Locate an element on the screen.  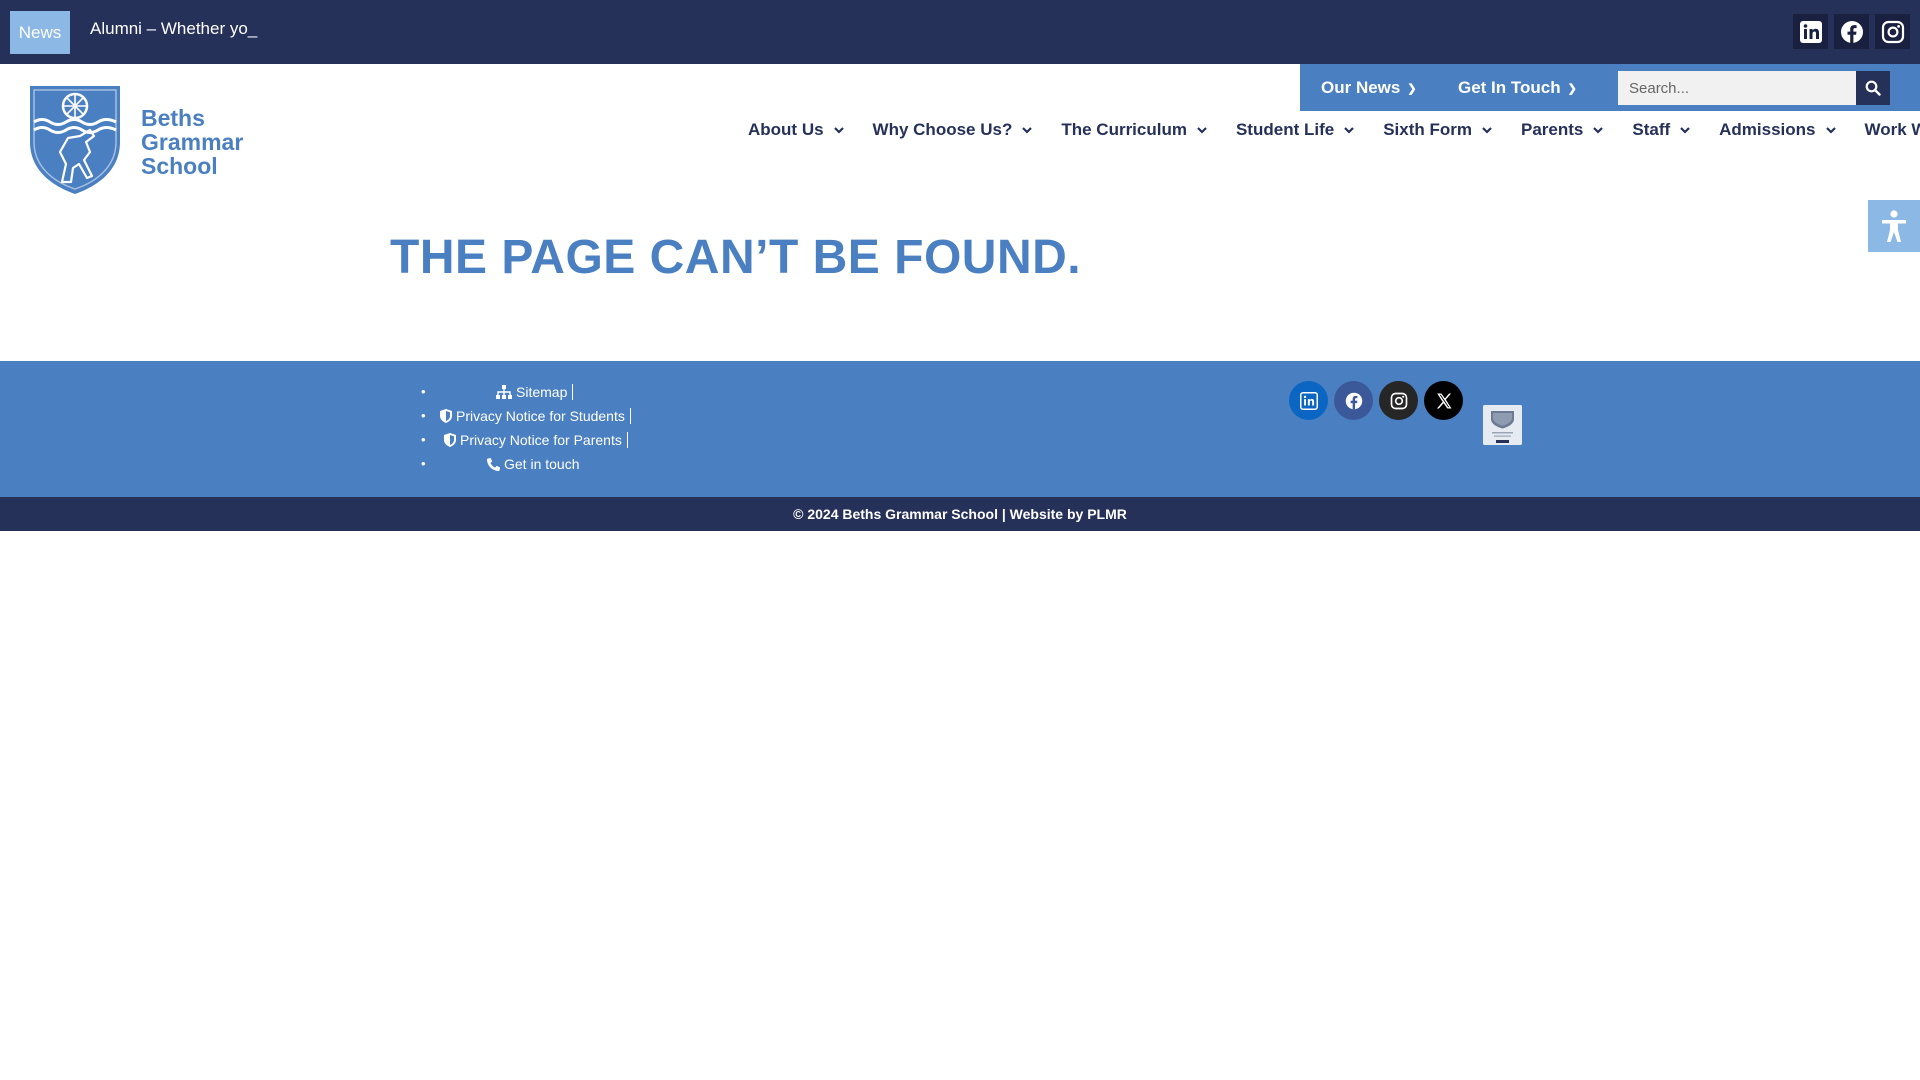
instagram-link is located at coordinates (1892, 31).